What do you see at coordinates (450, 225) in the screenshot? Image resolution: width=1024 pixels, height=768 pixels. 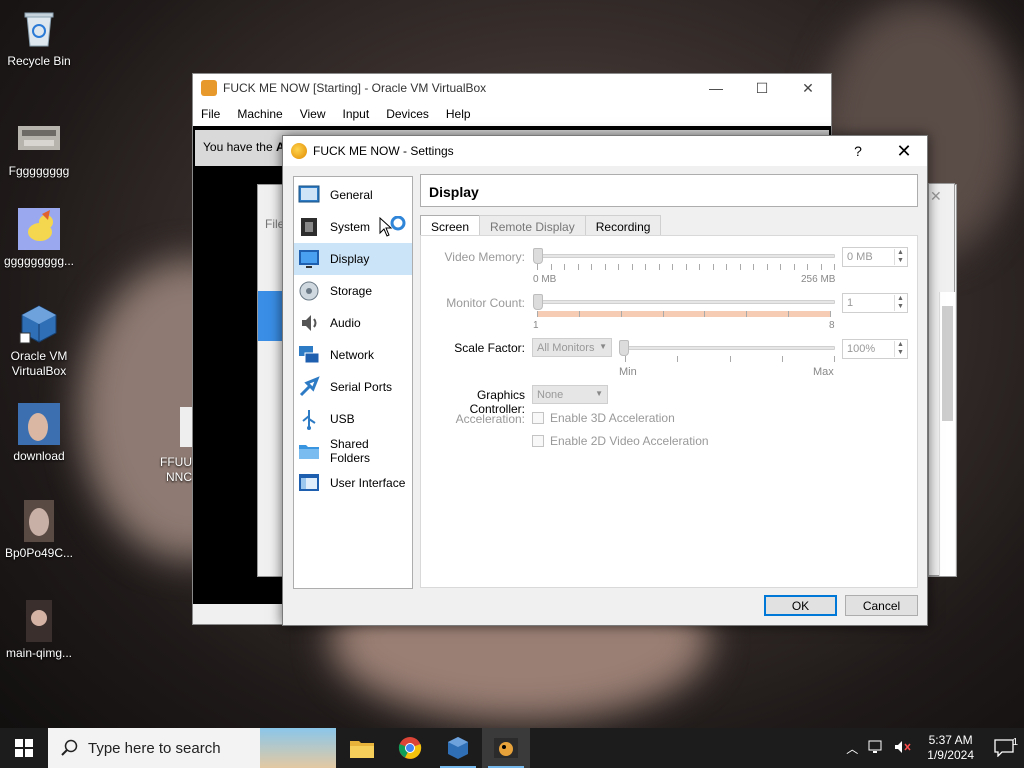 I see `tab-screen: Screen` at bounding box center [450, 225].